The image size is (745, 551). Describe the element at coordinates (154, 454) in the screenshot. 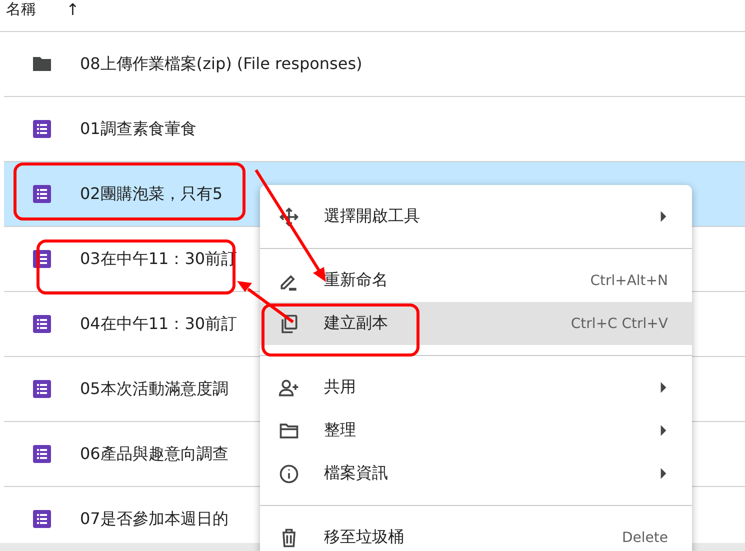

I see `file-name: 06產品與趣意向調查` at that location.